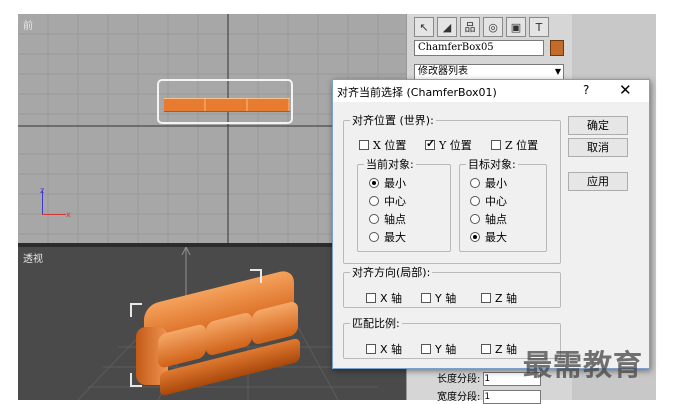  I want to click on apply-button: 应用, so click(598, 181).